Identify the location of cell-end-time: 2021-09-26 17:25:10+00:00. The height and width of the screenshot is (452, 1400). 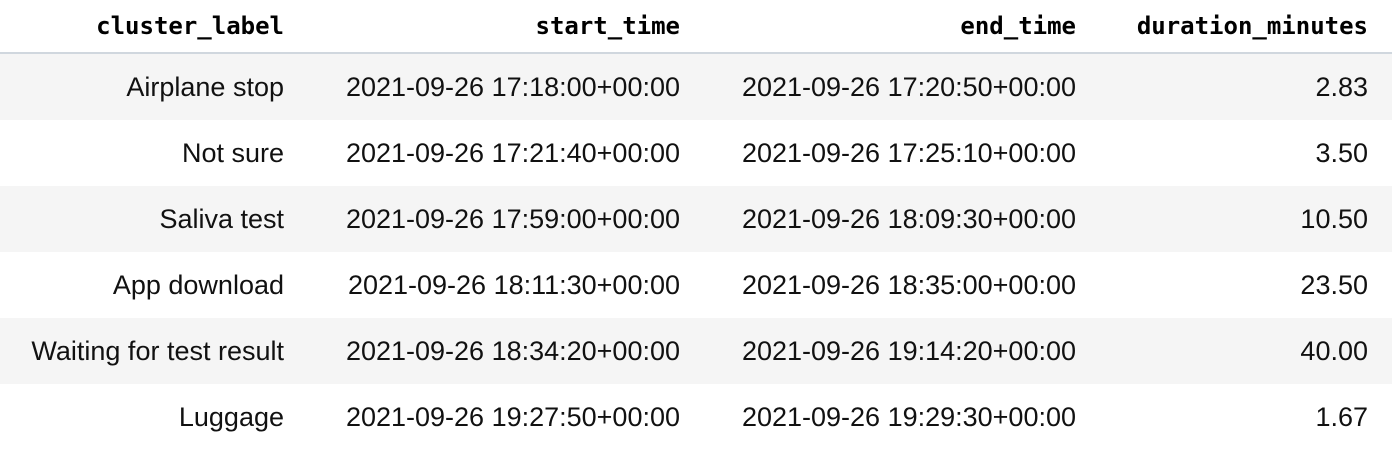
(888, 153).